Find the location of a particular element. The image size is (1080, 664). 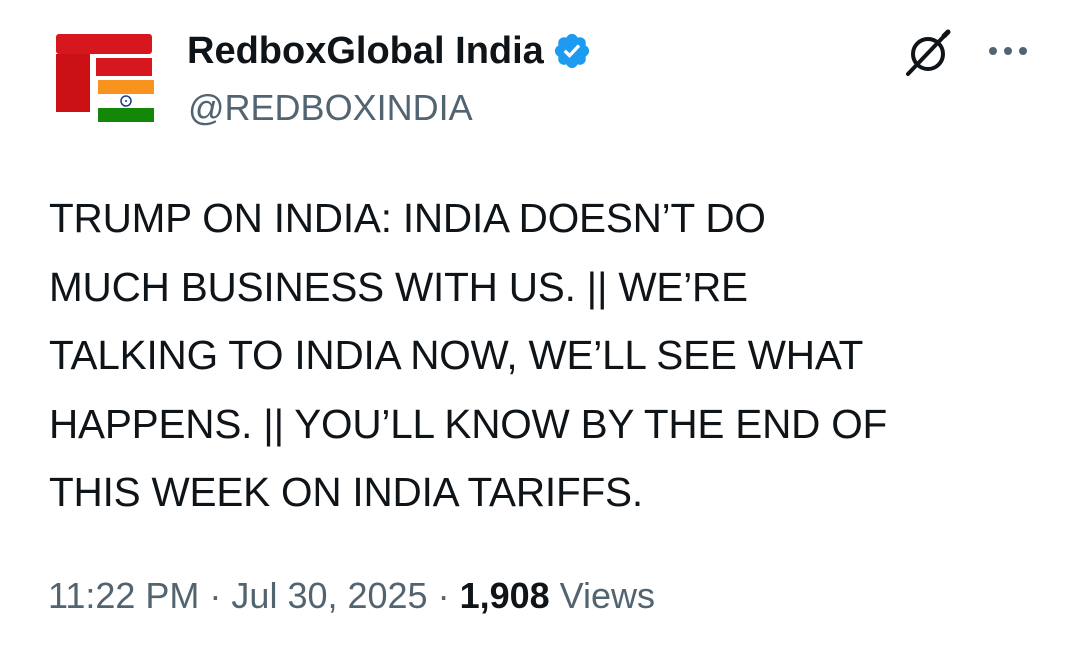

more-options-button is located at coordinates (1008, 51).